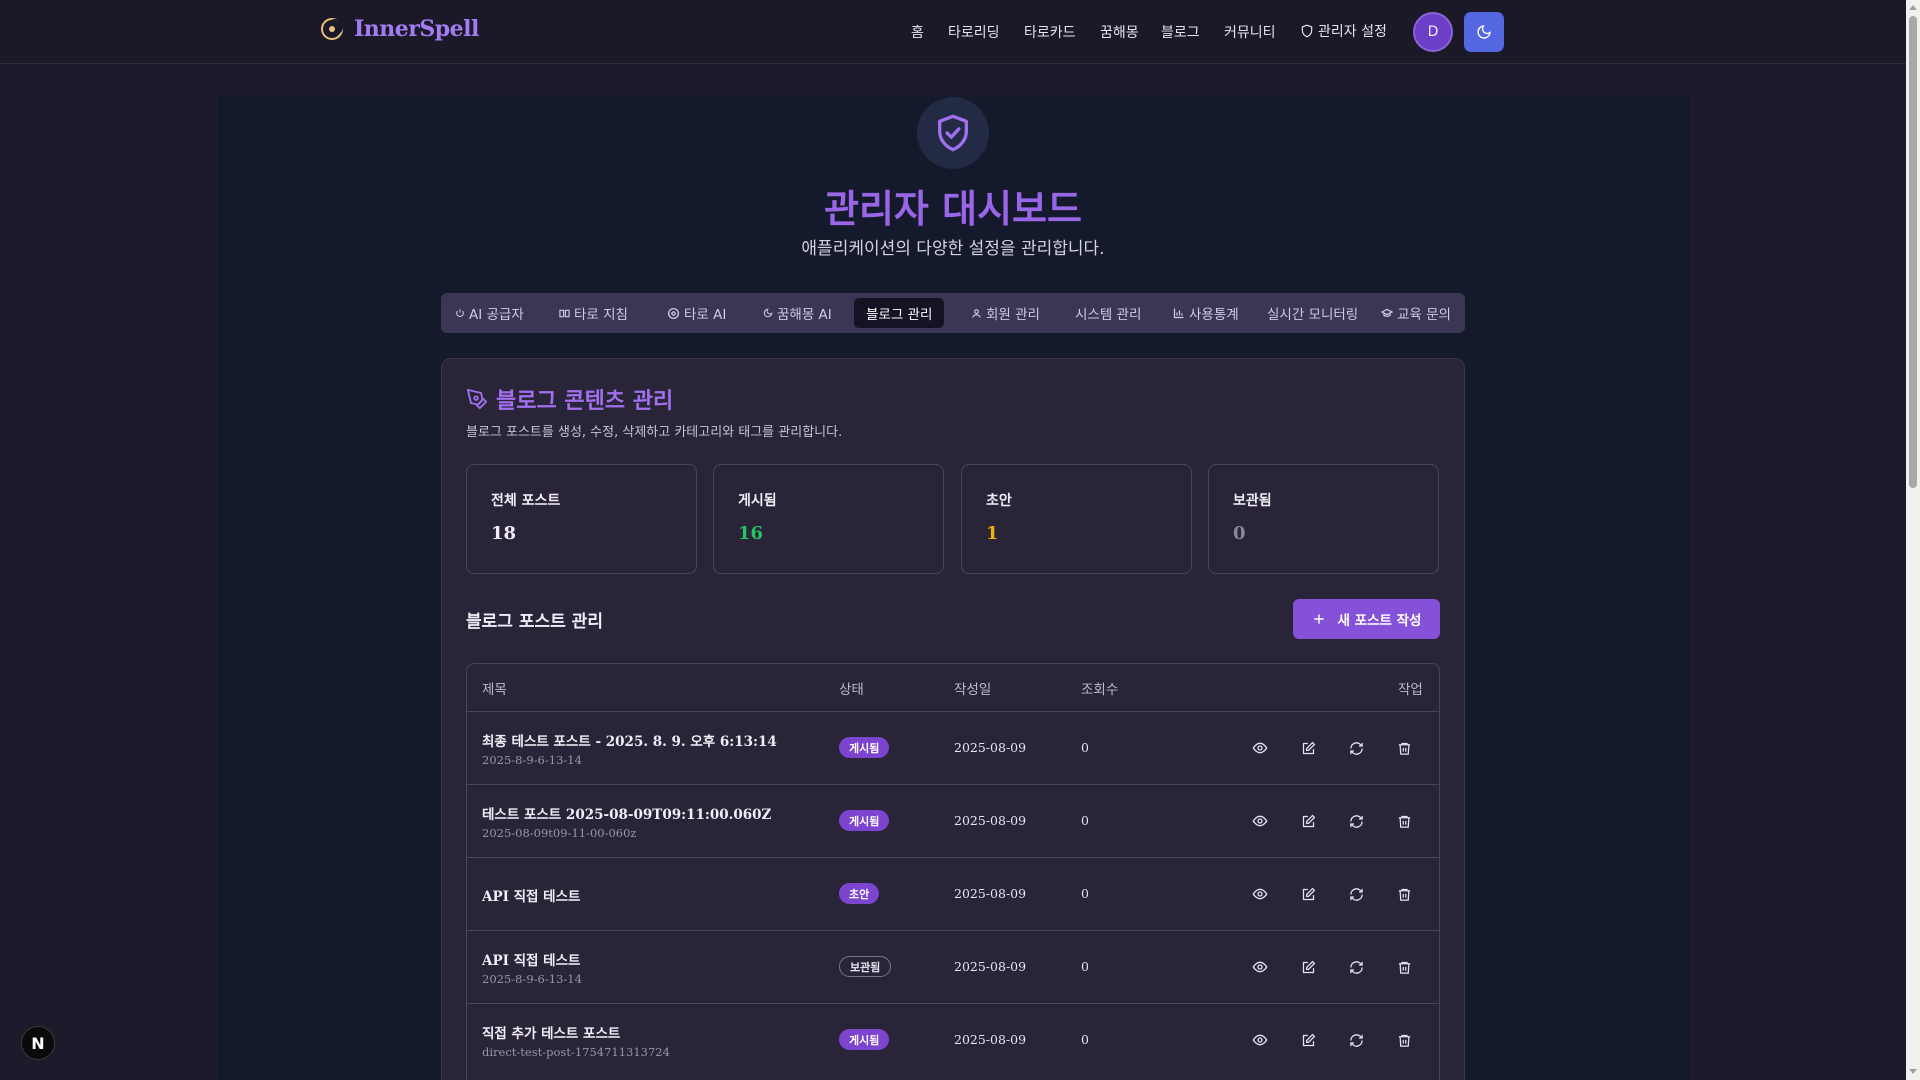  I want to click on theme-toggle-button, so click(1484, 32).